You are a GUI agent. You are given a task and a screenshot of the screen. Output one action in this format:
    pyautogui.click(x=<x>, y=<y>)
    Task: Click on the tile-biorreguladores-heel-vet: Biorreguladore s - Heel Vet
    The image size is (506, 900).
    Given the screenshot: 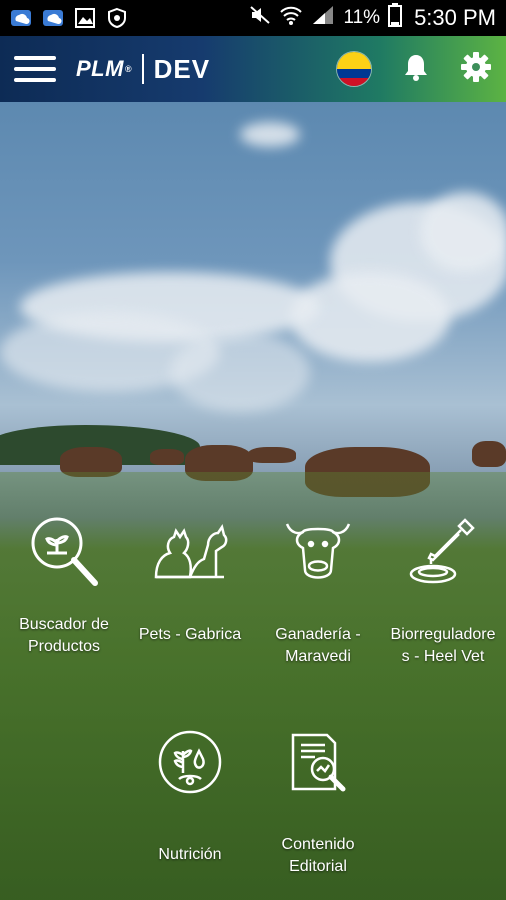 What is the action you would take?
    pyautogui.click(x=443, y=589)
    